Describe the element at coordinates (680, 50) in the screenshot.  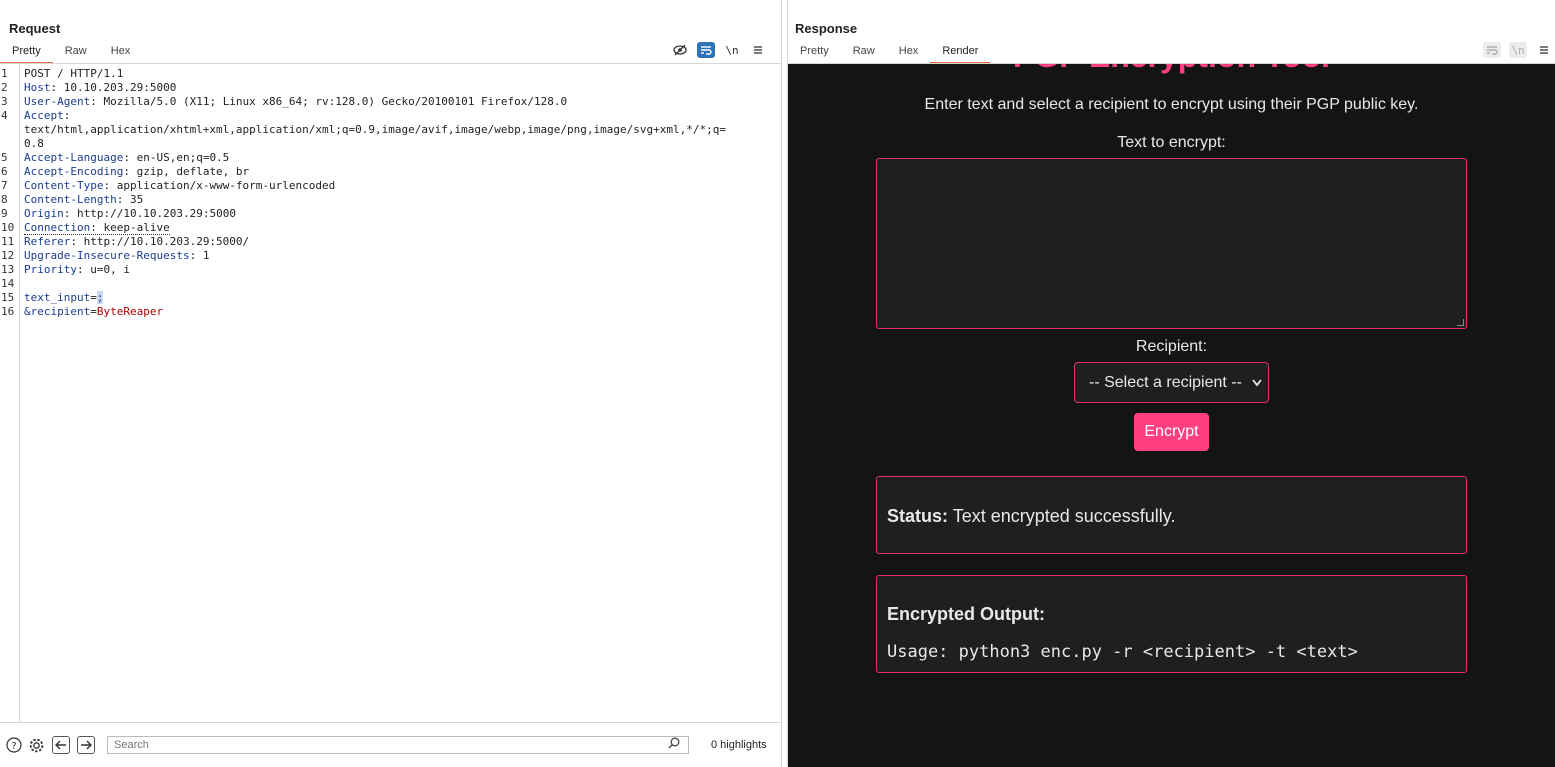
I see `hide-non-printable-icon` at that location.